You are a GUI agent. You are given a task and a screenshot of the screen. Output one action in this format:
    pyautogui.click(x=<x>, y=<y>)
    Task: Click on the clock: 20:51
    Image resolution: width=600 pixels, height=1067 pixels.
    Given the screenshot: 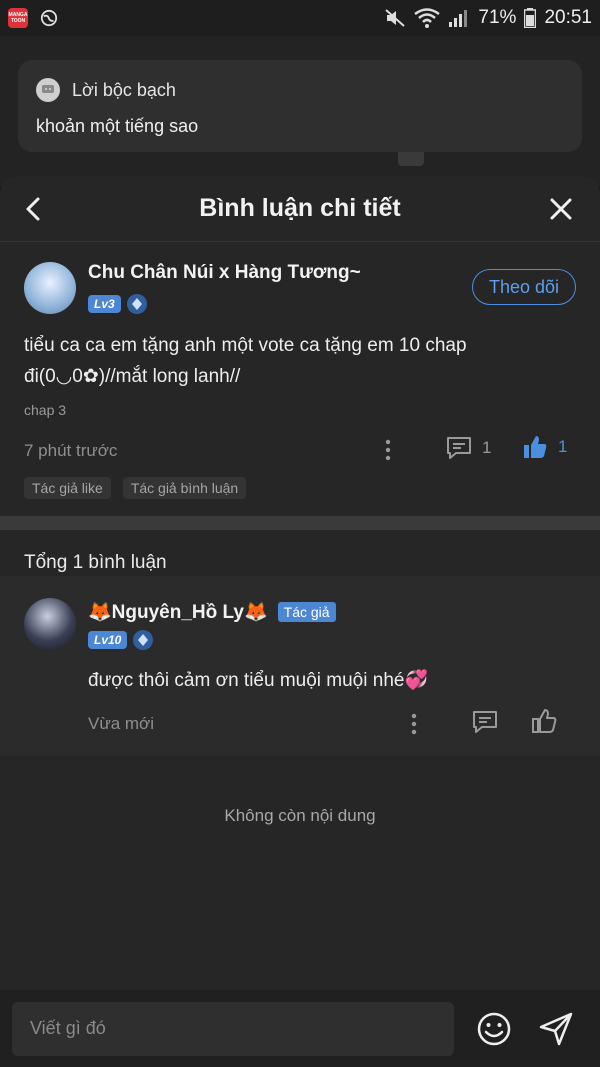 What is the action you would take?
    pyautogui.click(x=568, y=17)
    